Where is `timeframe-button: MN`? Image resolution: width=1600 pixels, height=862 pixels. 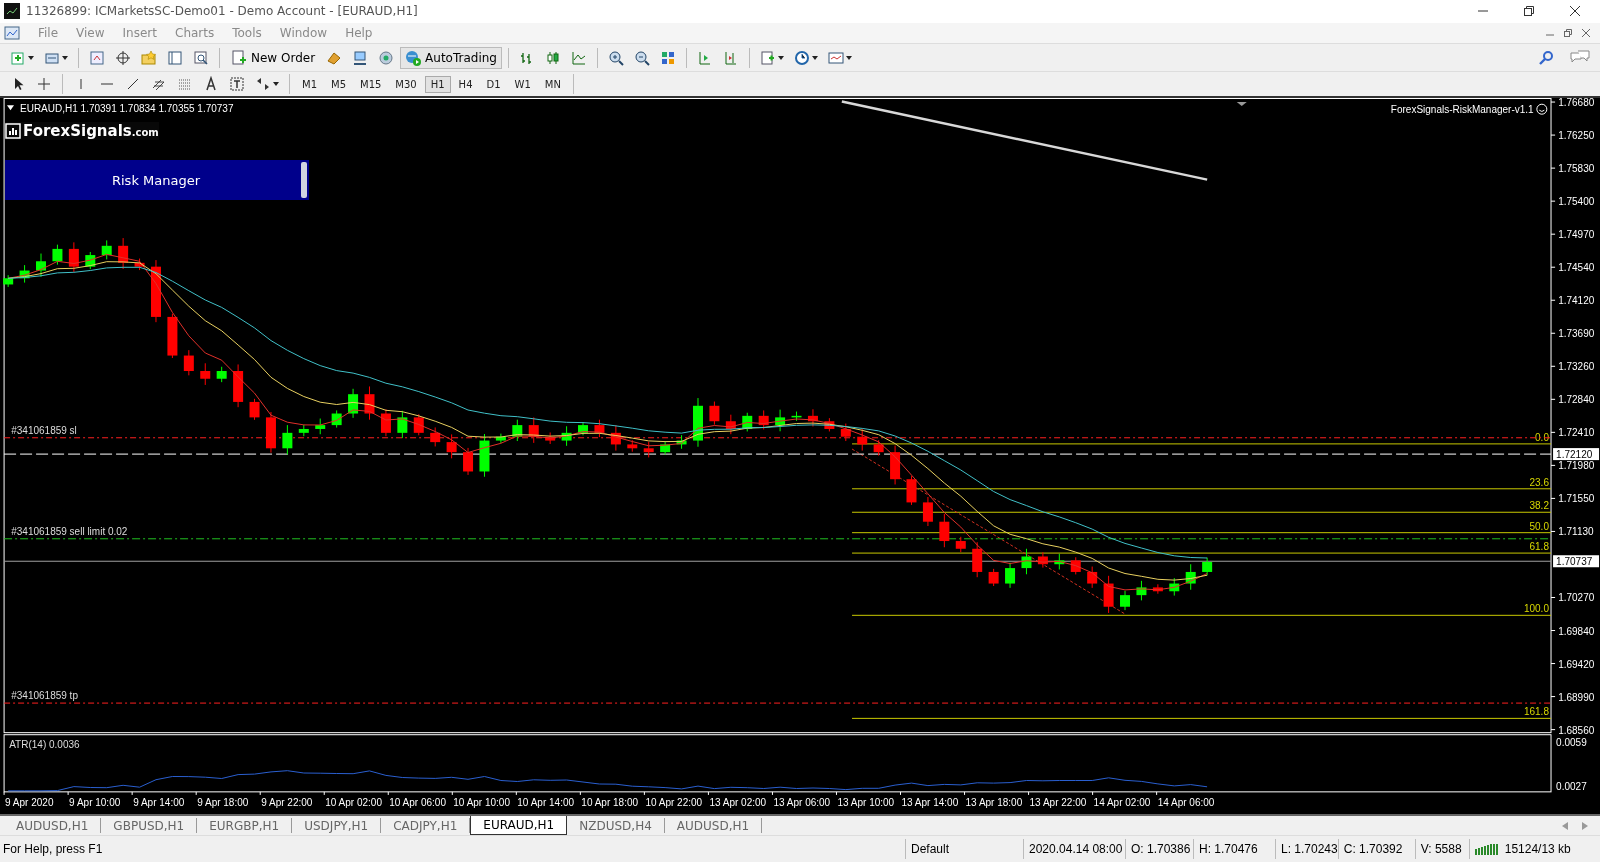 timeframe-button: MN is located at coordinates (552, 84).